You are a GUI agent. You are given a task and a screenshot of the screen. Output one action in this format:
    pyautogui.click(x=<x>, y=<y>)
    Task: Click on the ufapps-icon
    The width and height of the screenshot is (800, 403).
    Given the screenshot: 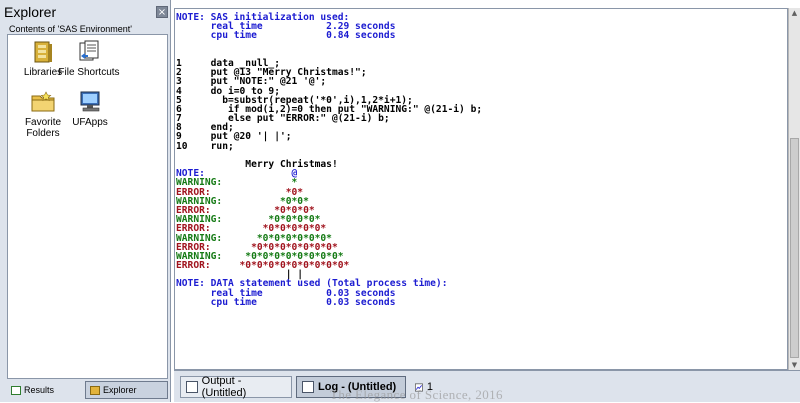 What is the action you would take?
    pyautogui.click(x=90, y=101)
    